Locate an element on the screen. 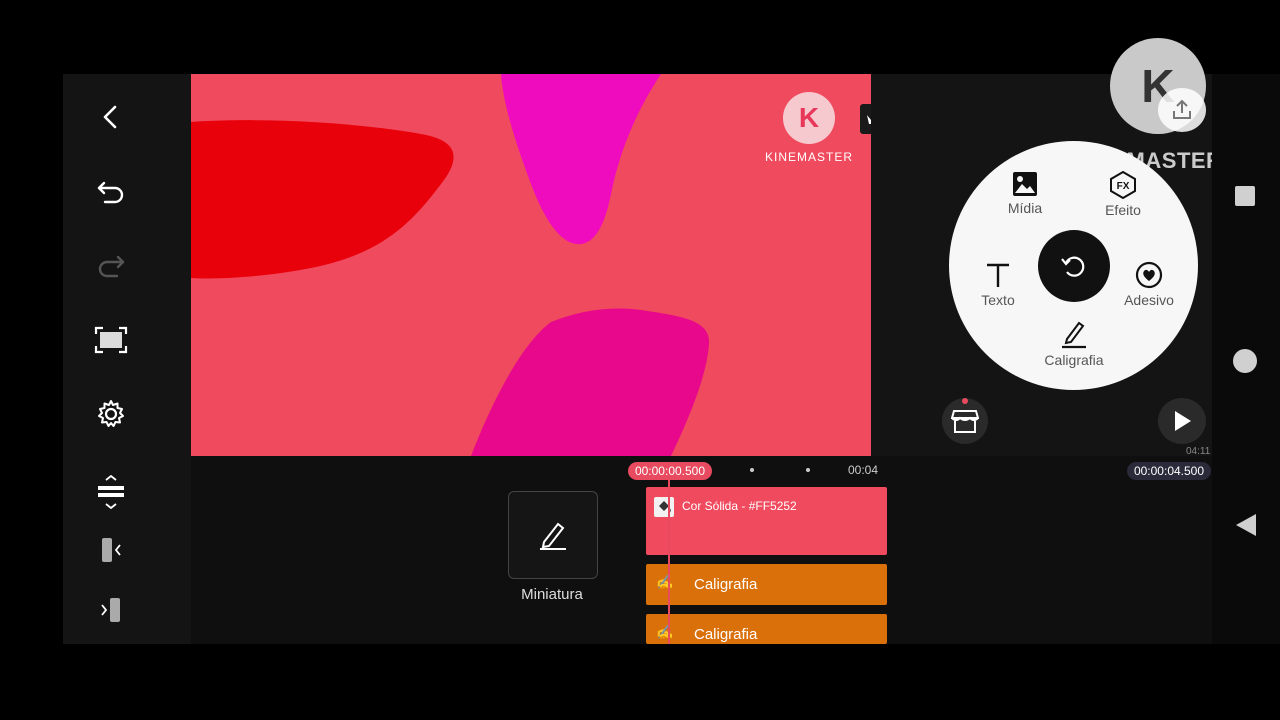  trim-start-button is located at coordinates (111, 550).